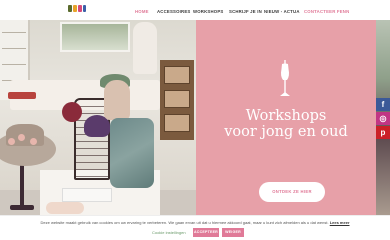 This screenshot has height=240, width=390. I want to click on nav-nieuw-actua: NIEUW - ACTUA, so click(282, 12).